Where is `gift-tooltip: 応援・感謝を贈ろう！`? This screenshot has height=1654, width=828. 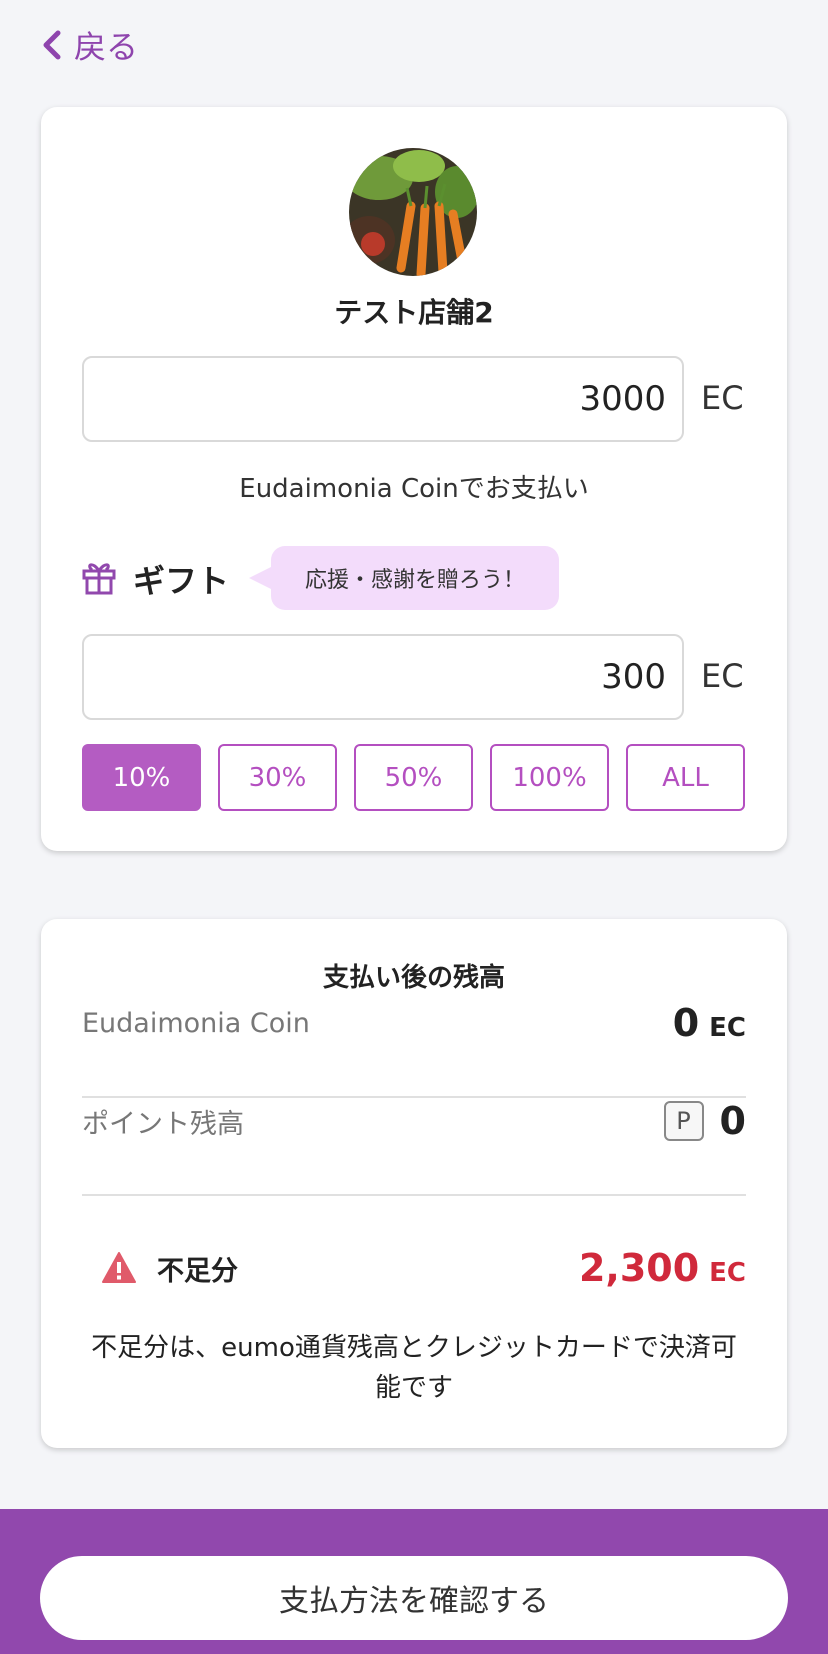 gift-tooltip: 応援・感謝を贈ろう！ is located at coordinates (404, 578).